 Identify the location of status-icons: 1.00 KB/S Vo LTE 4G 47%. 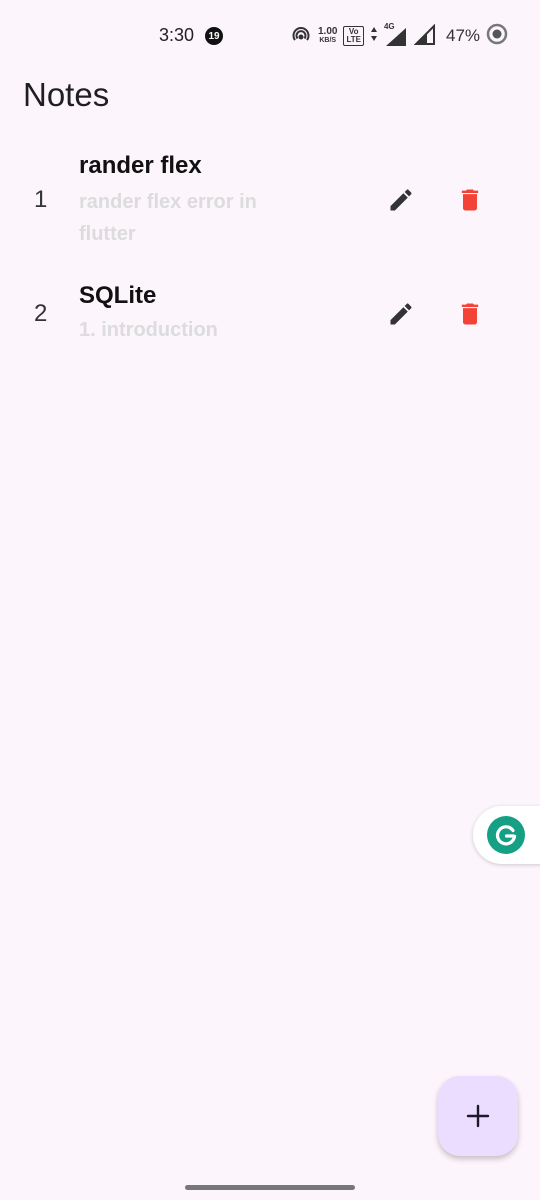
(399, 36).